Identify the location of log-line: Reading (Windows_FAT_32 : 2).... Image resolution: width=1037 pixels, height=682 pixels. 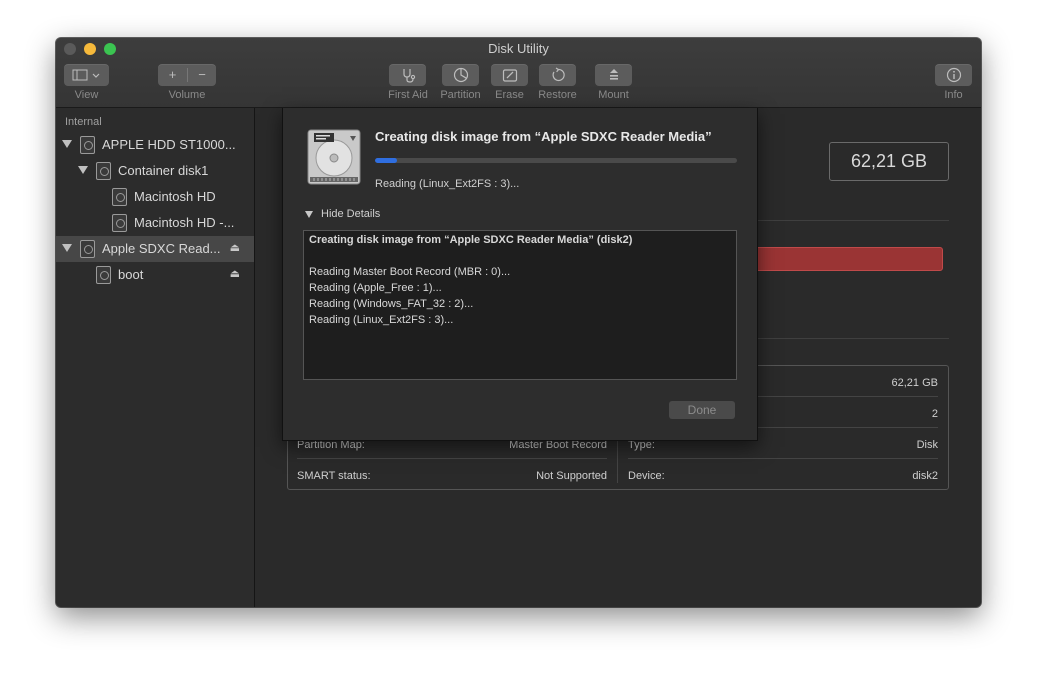
(391, 304).